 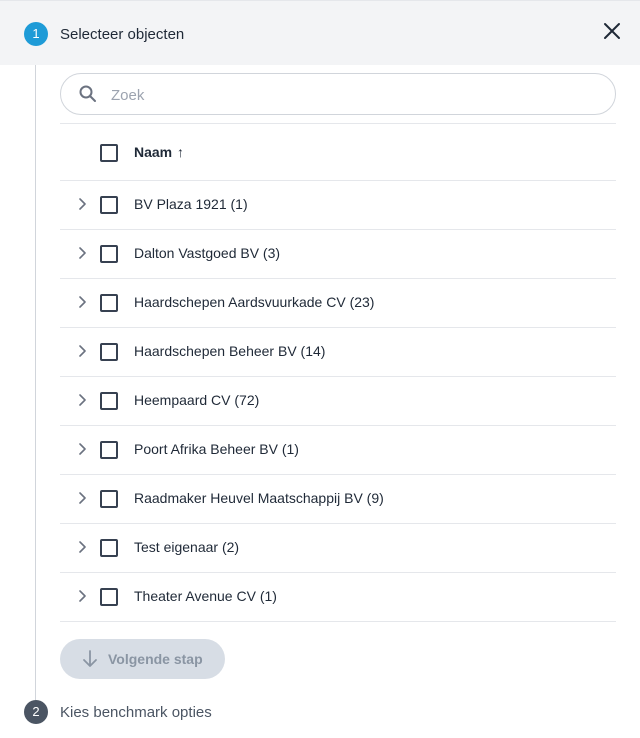 I want to click on row-label: Test eigenaar (2), so click(x=187, y=547).